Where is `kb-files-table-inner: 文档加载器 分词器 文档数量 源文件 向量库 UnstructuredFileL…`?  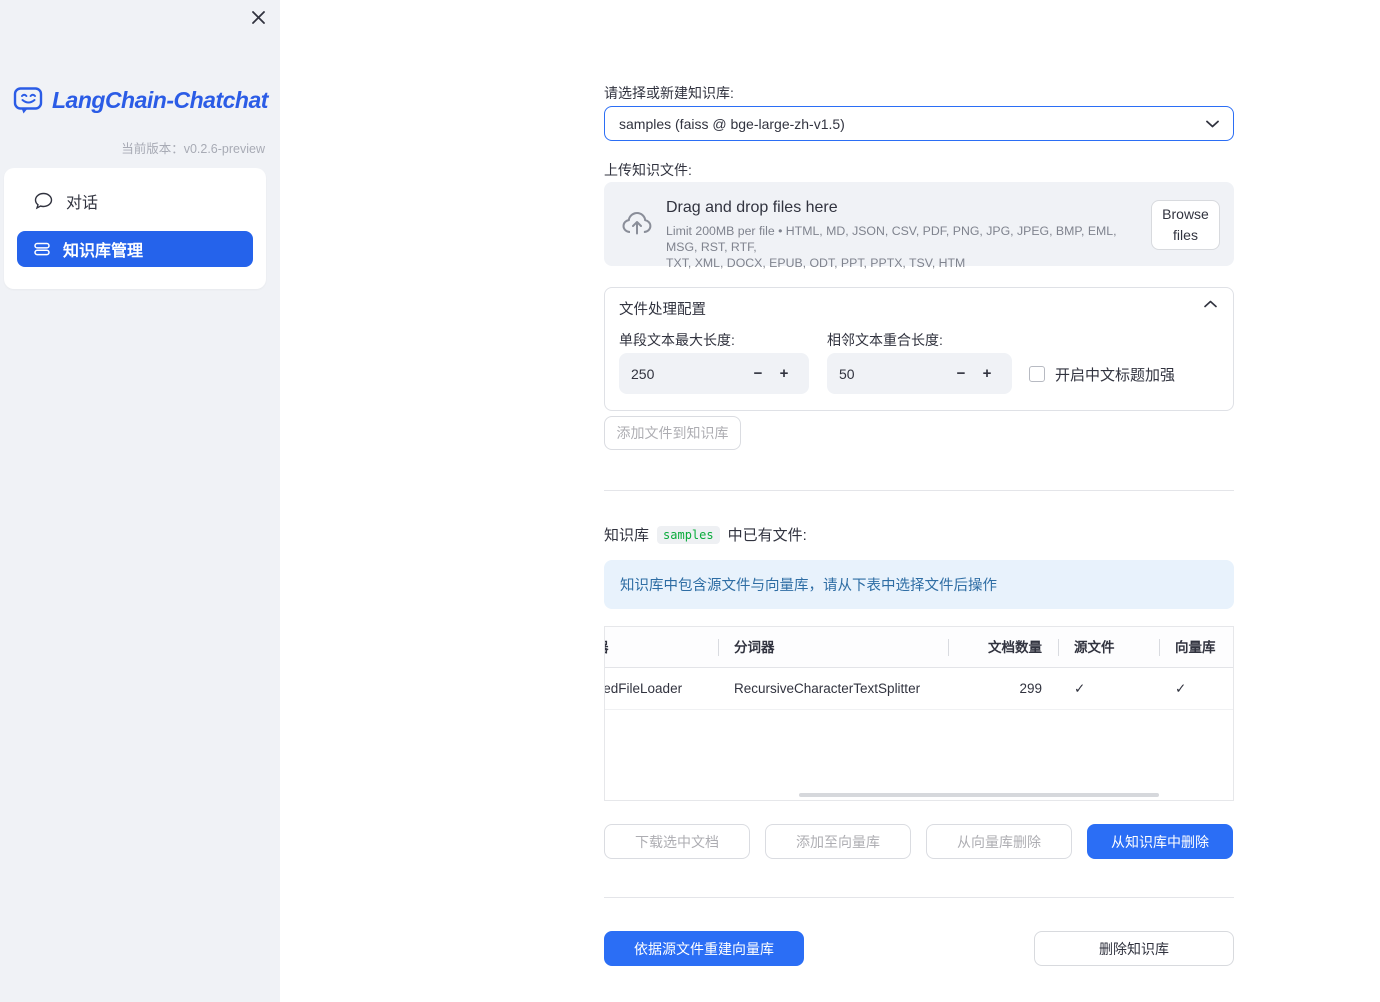 kb-files-table-inner: 文档加载器 分词器 文档数量 源文件 向量库 UnstructuredFileL… is located at coordinates (918, 668).